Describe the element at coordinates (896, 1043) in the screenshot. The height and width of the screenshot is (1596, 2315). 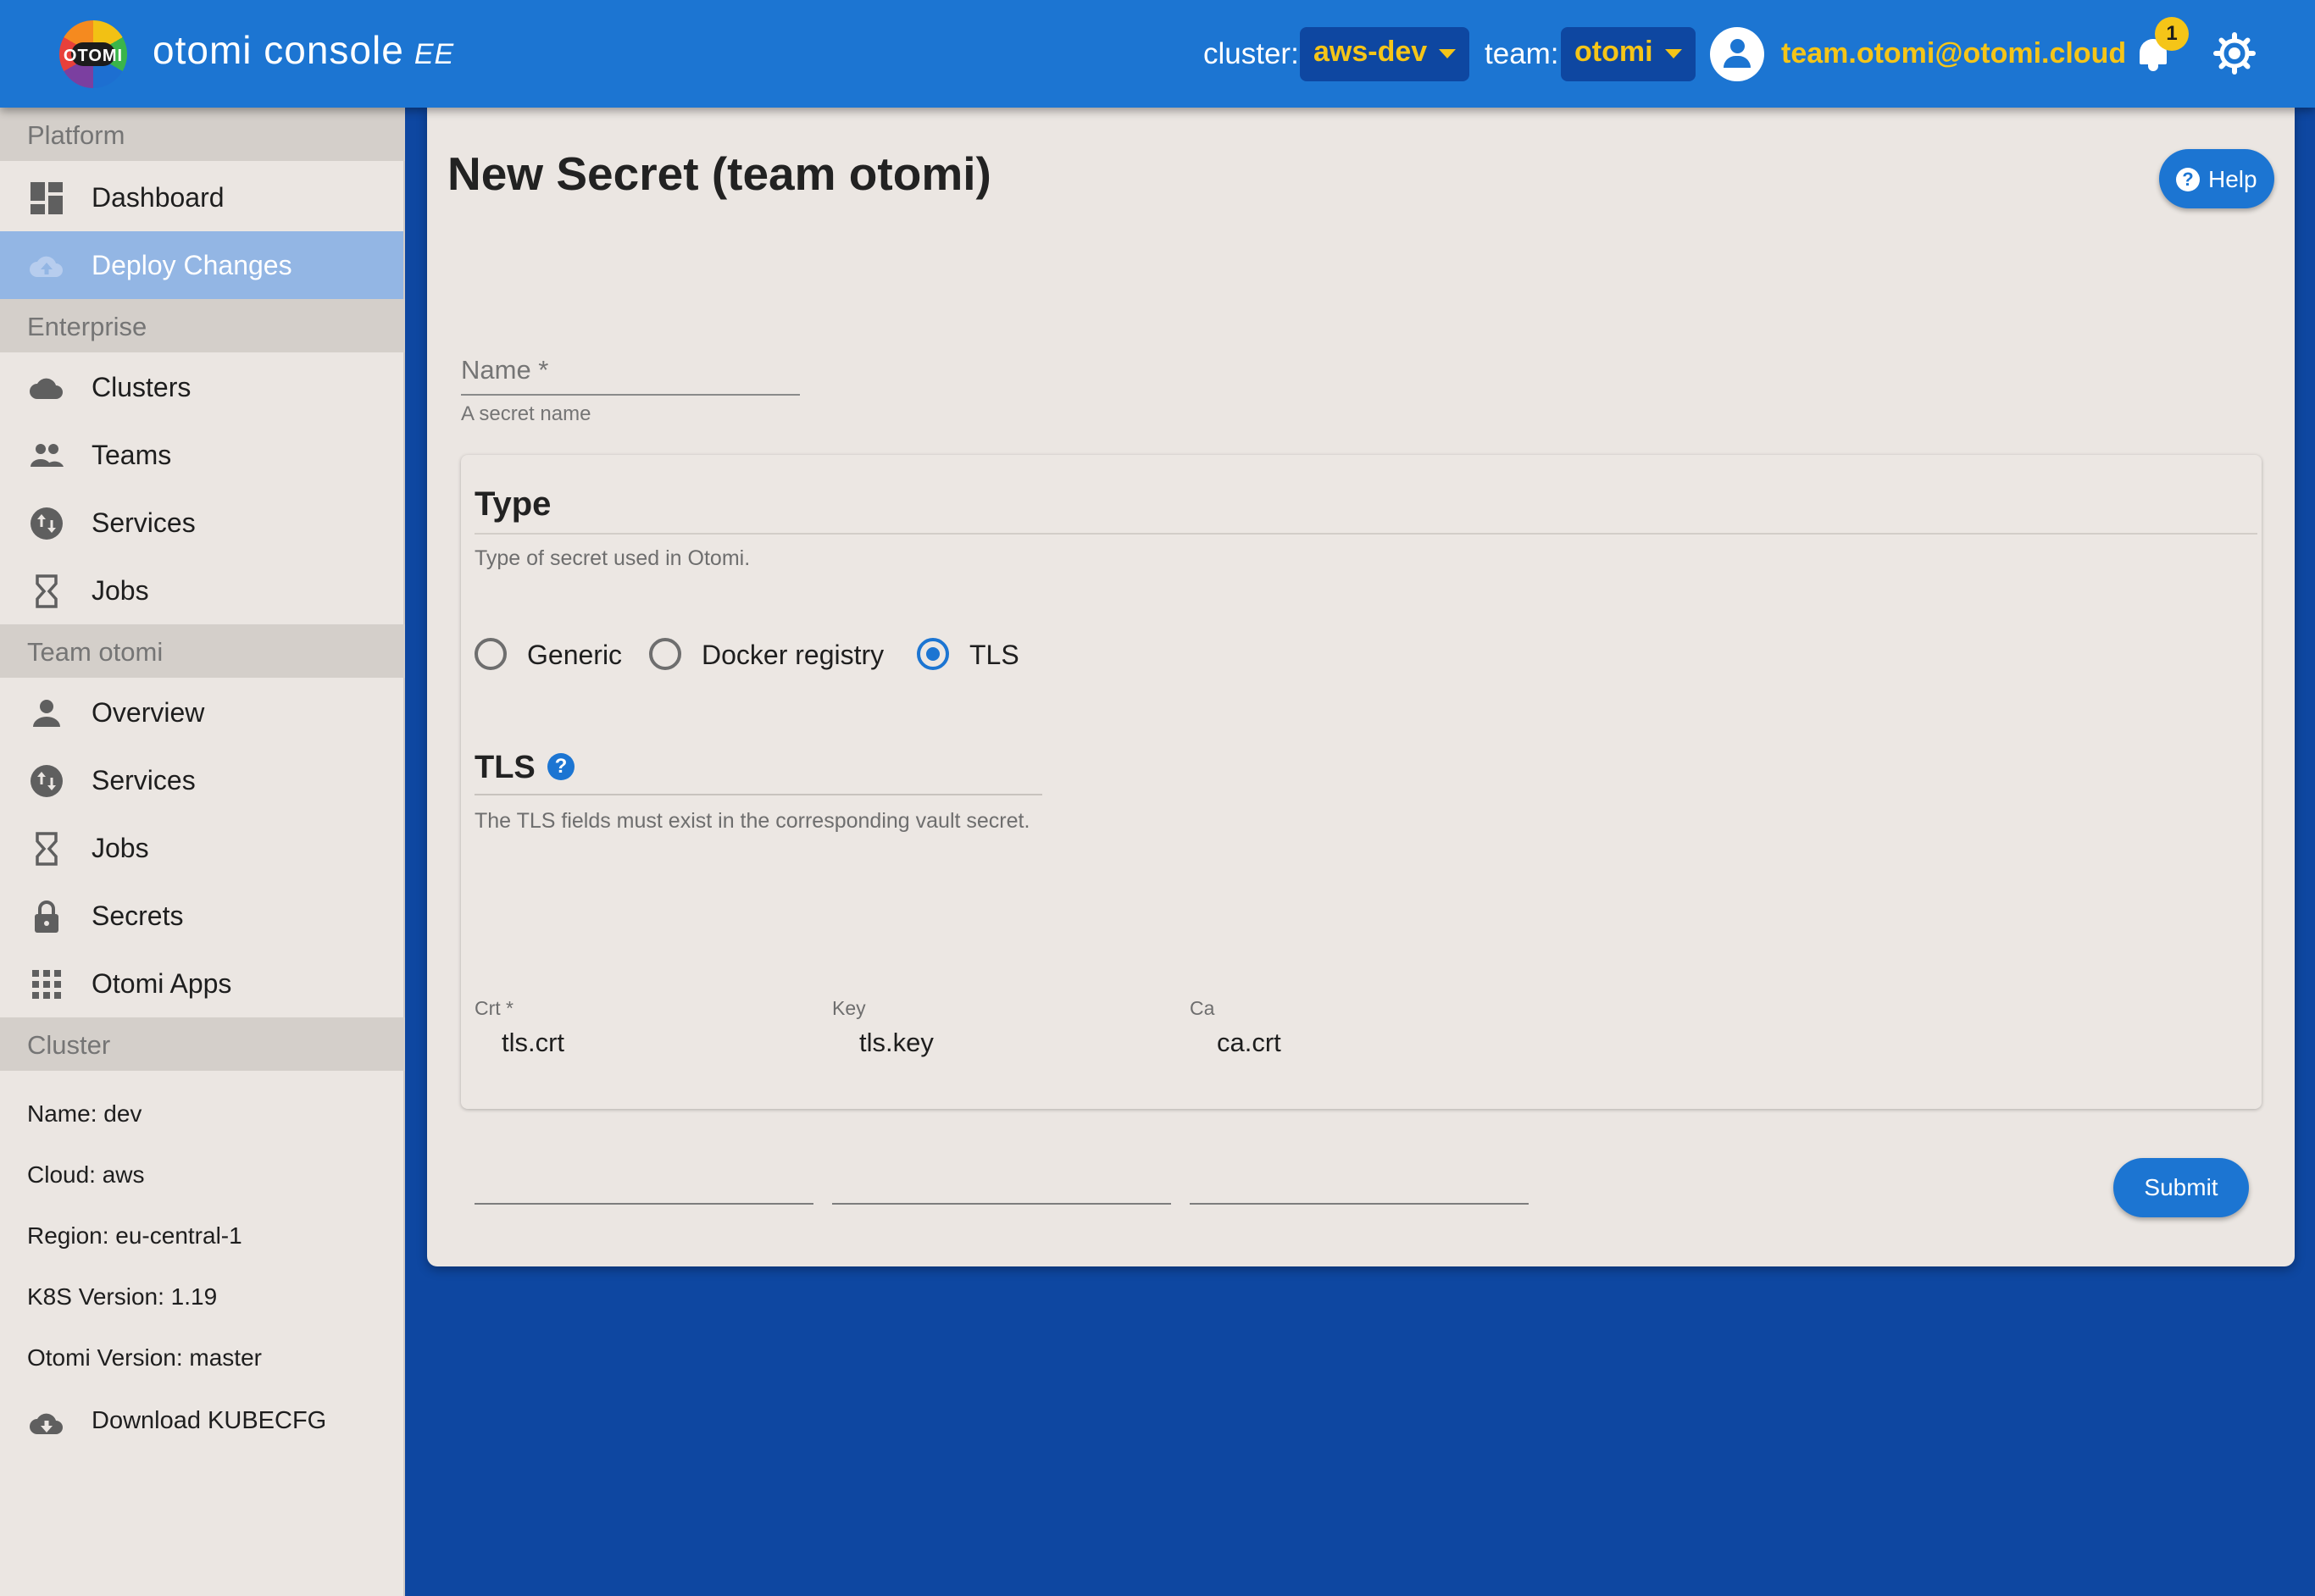
I see `key-field-value: tls.key` at that location.